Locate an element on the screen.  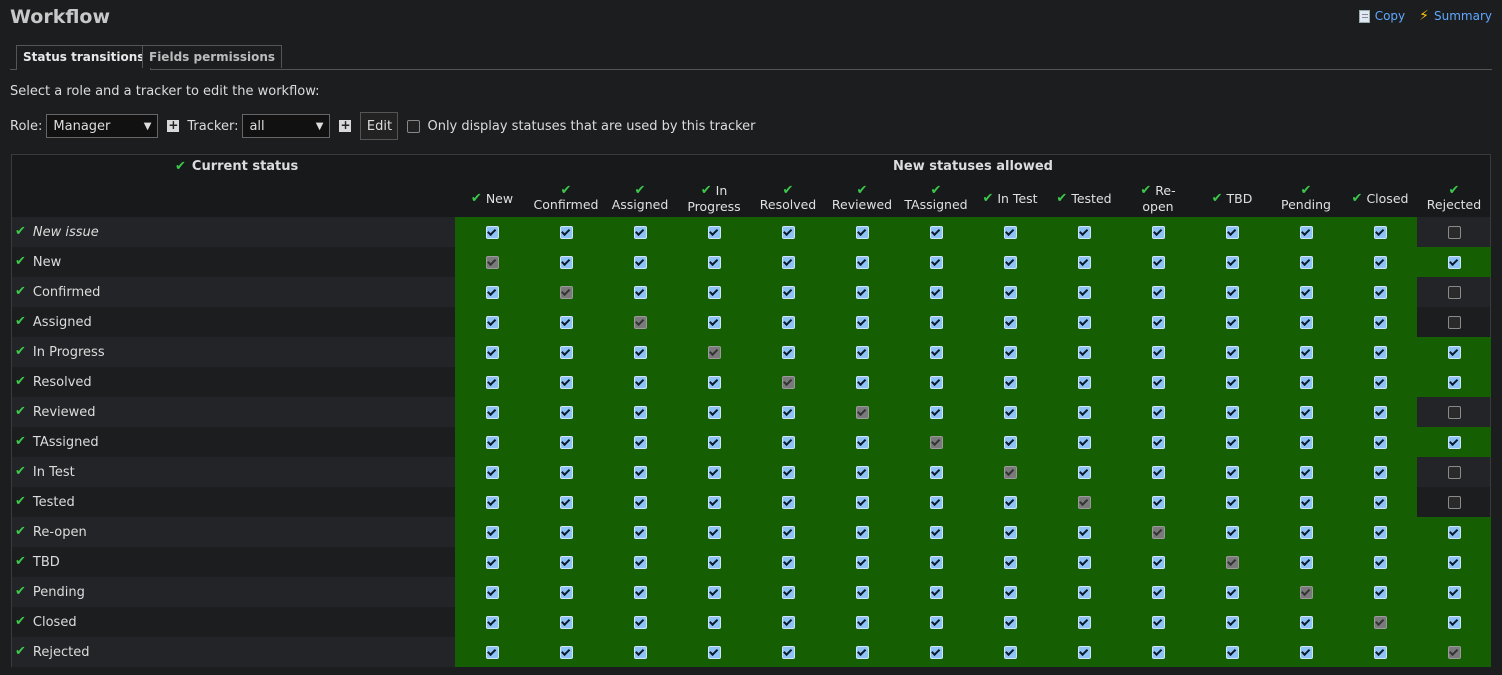
column-header: ✔ Pending is located at coordinates (1306, 199).